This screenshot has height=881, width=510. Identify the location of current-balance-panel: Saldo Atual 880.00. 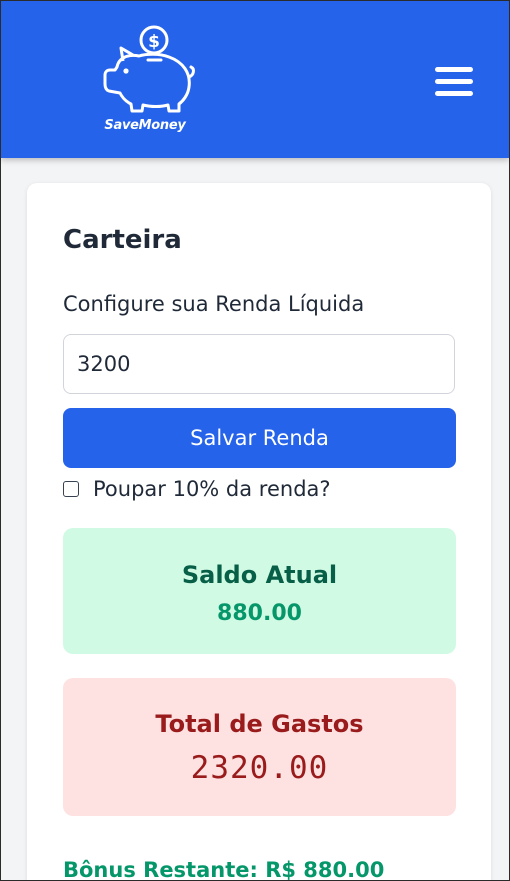
(259, 591).